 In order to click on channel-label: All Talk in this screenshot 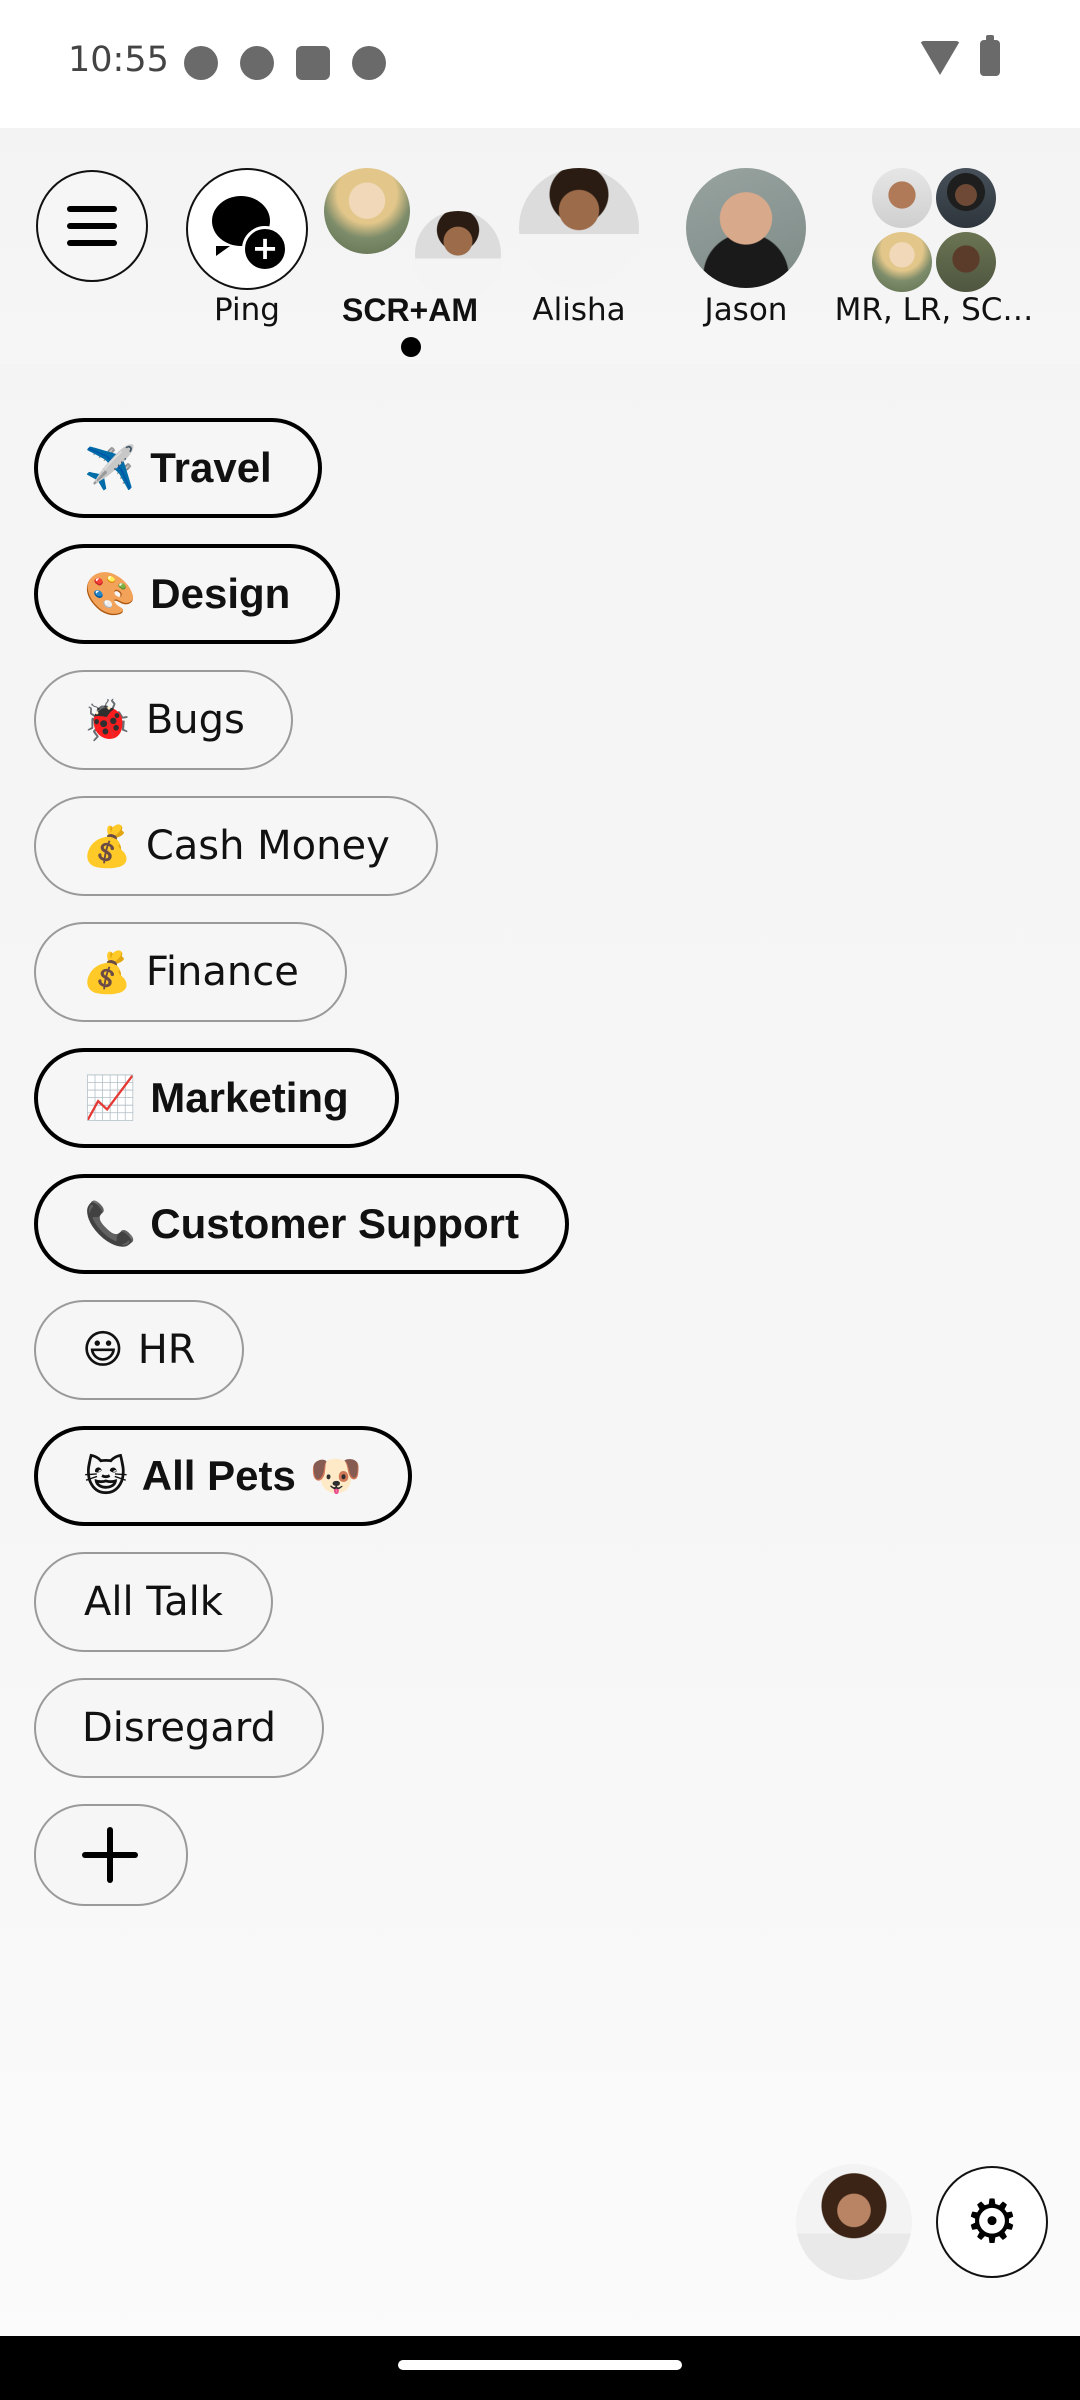, I will do `click(153, 1602)`.